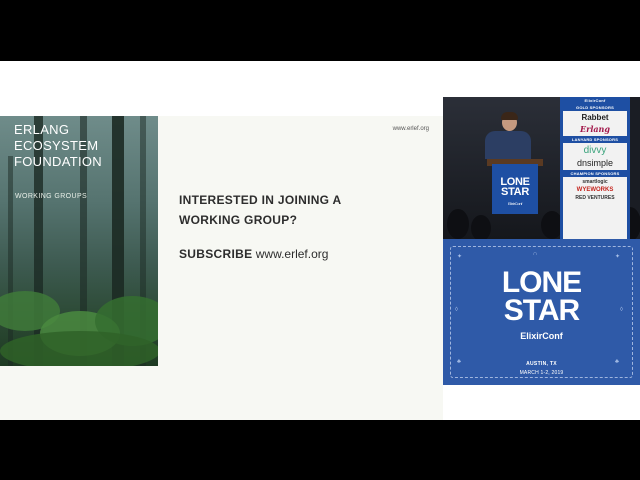 The height and width of the screenshot is (480, 640). I want to click on lanyard-sponsors-label: LANYARD SPONSORS, so click(595, 139).